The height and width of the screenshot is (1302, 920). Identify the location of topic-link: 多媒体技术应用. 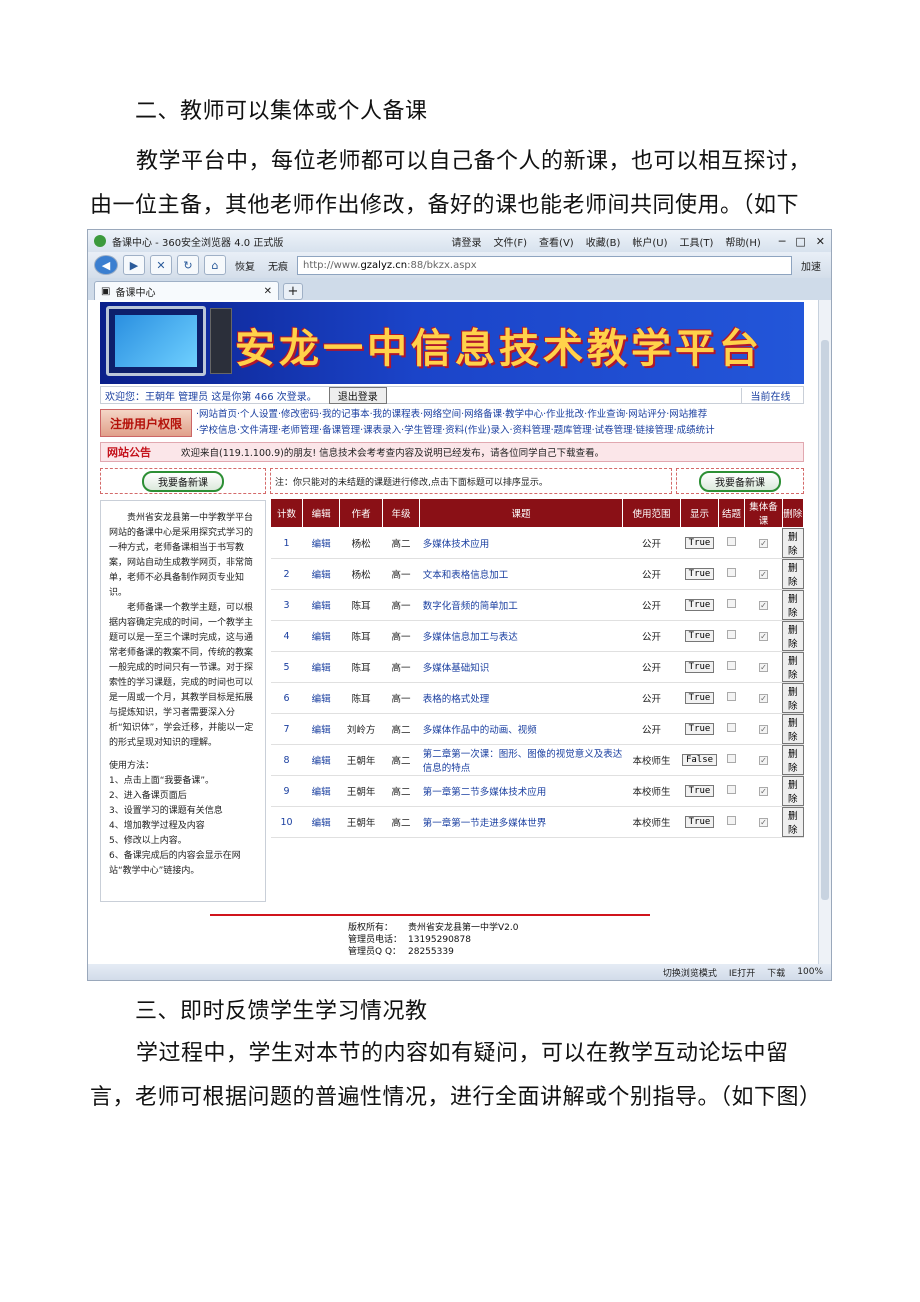
(521, 543).